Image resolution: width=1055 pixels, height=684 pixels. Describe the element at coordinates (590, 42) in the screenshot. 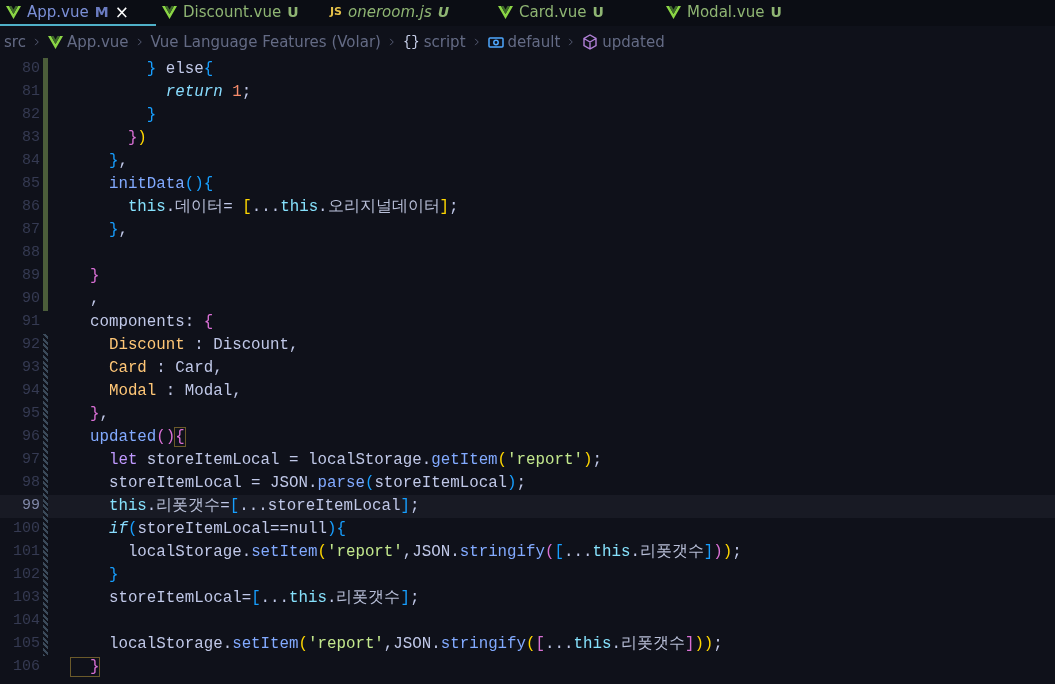

I see `cube-icon` at that location.